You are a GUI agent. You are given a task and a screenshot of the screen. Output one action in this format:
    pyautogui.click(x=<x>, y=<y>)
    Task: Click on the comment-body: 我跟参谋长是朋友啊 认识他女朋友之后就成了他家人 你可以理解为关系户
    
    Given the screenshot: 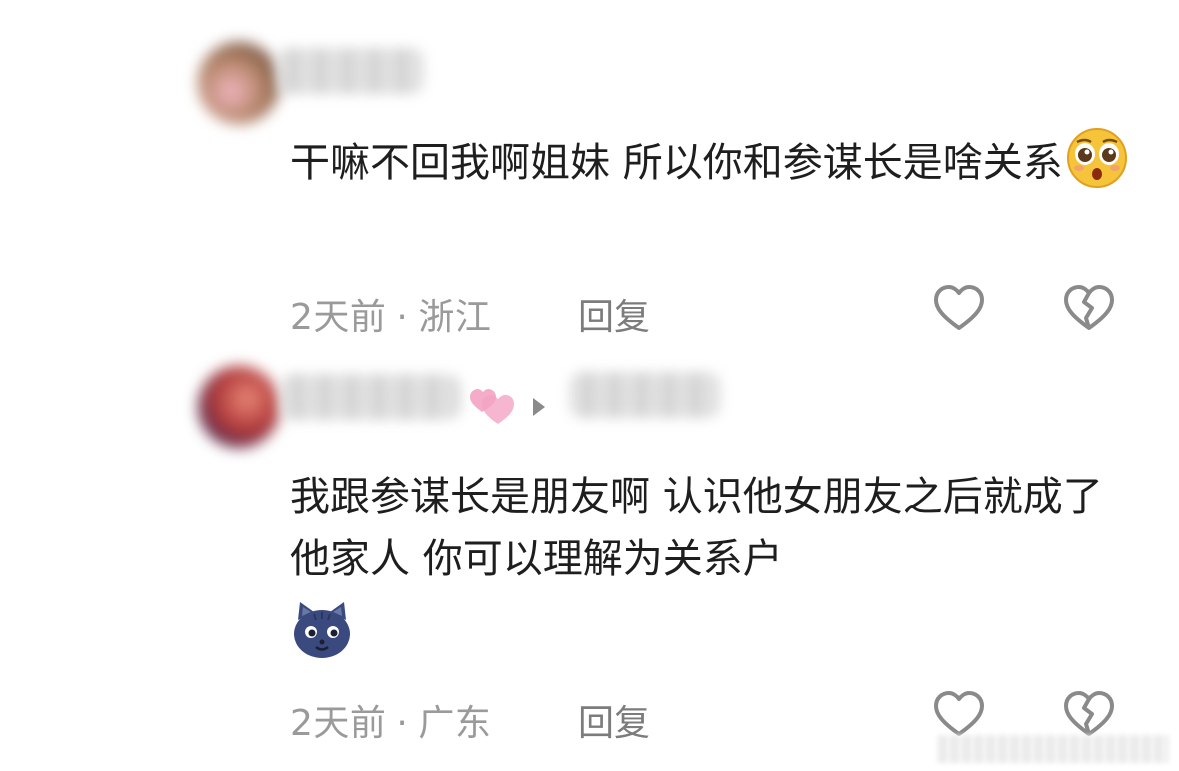 What is the action you would take?
    pyautogui.click(x=696, y=528)
    